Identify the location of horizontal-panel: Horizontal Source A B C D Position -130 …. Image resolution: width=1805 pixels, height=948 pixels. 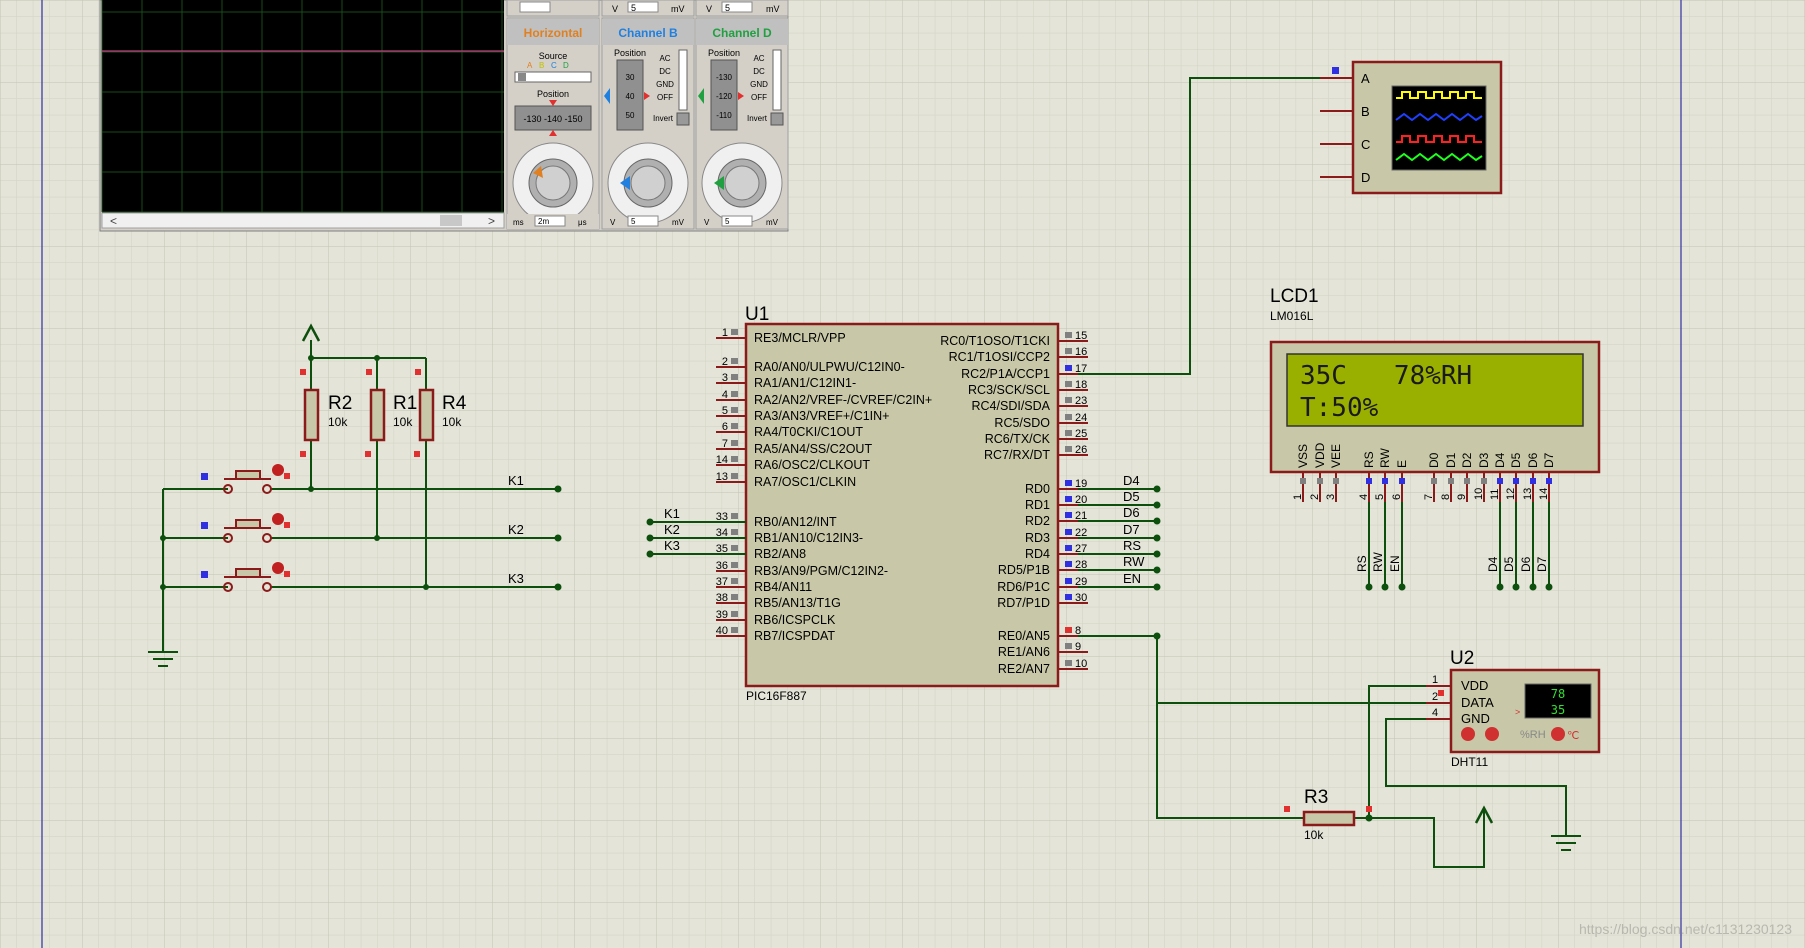
(553, 123).